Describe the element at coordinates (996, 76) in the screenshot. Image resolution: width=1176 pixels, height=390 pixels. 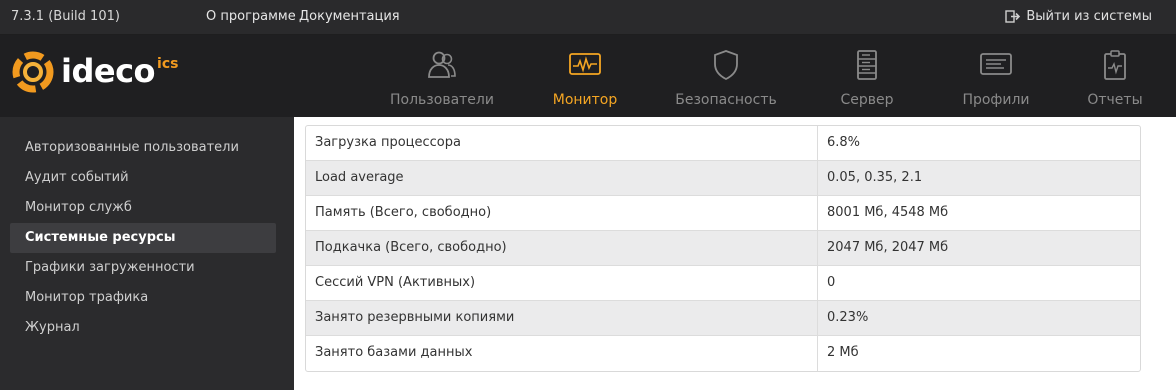
I see `tab-profiles: Профили` at that location.